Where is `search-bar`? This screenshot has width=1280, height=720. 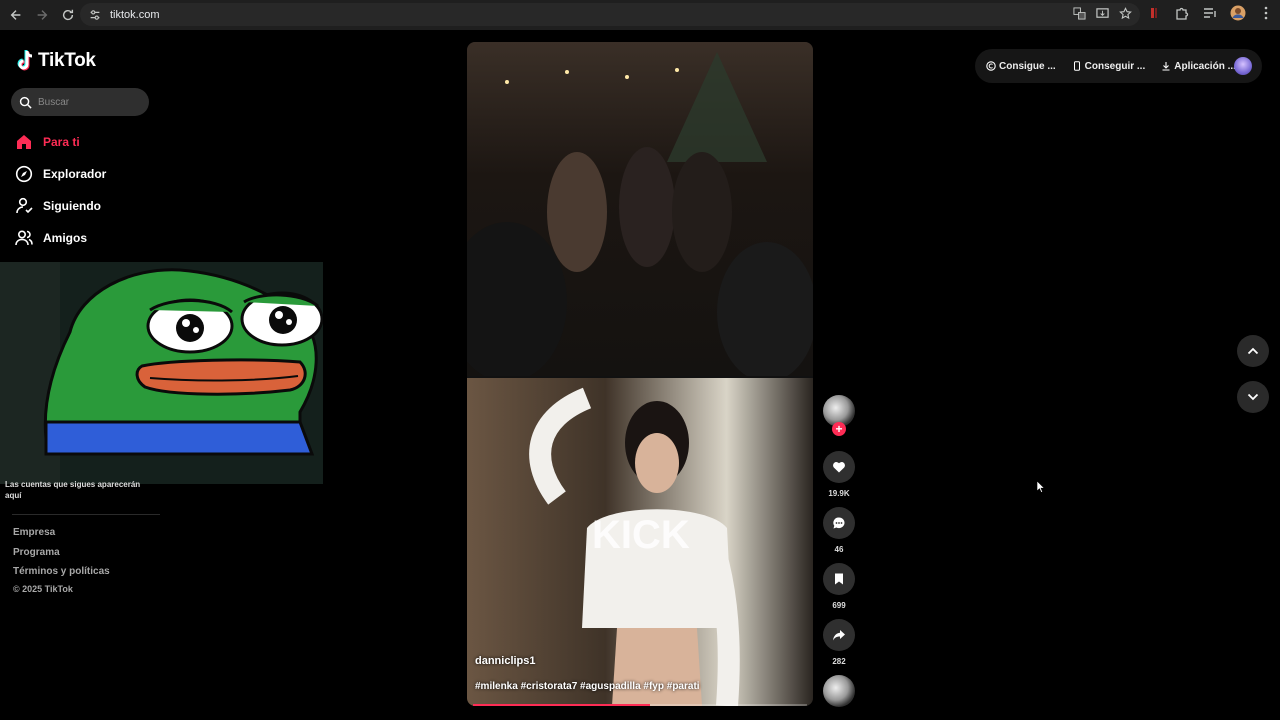
search-bar is located at coordinates (80, 102).